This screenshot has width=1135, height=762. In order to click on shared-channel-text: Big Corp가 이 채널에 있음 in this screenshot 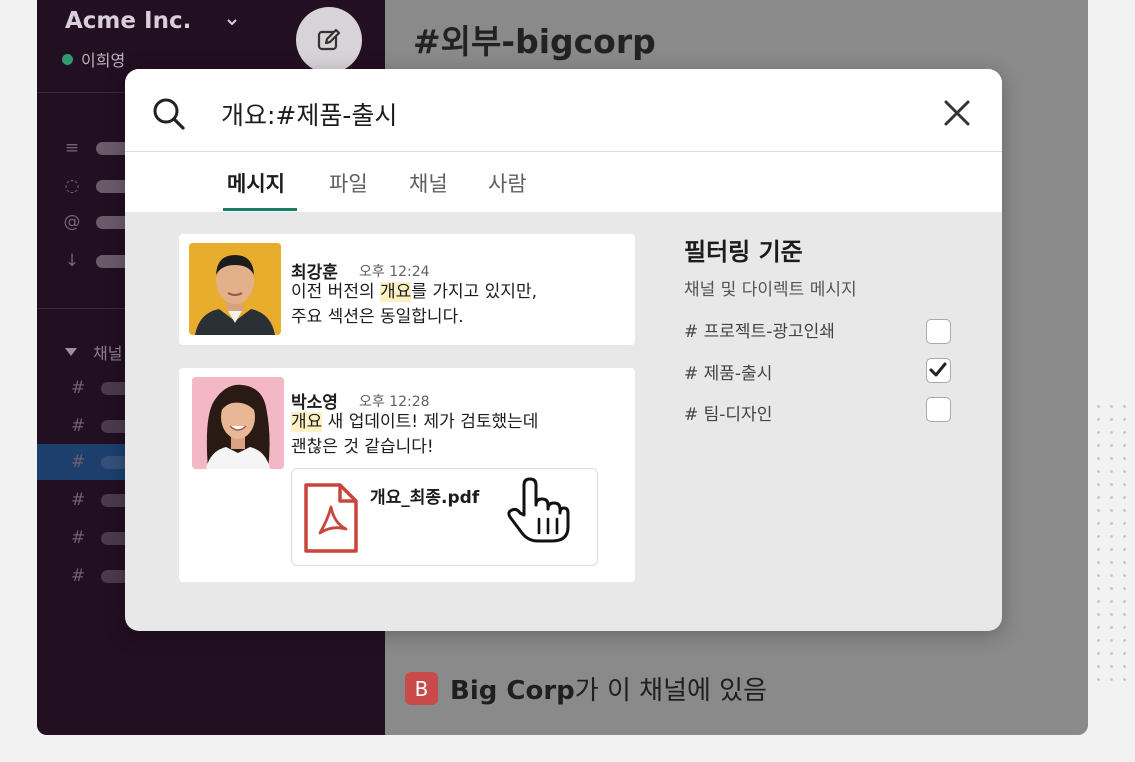, I will do `click(608, 688)`.